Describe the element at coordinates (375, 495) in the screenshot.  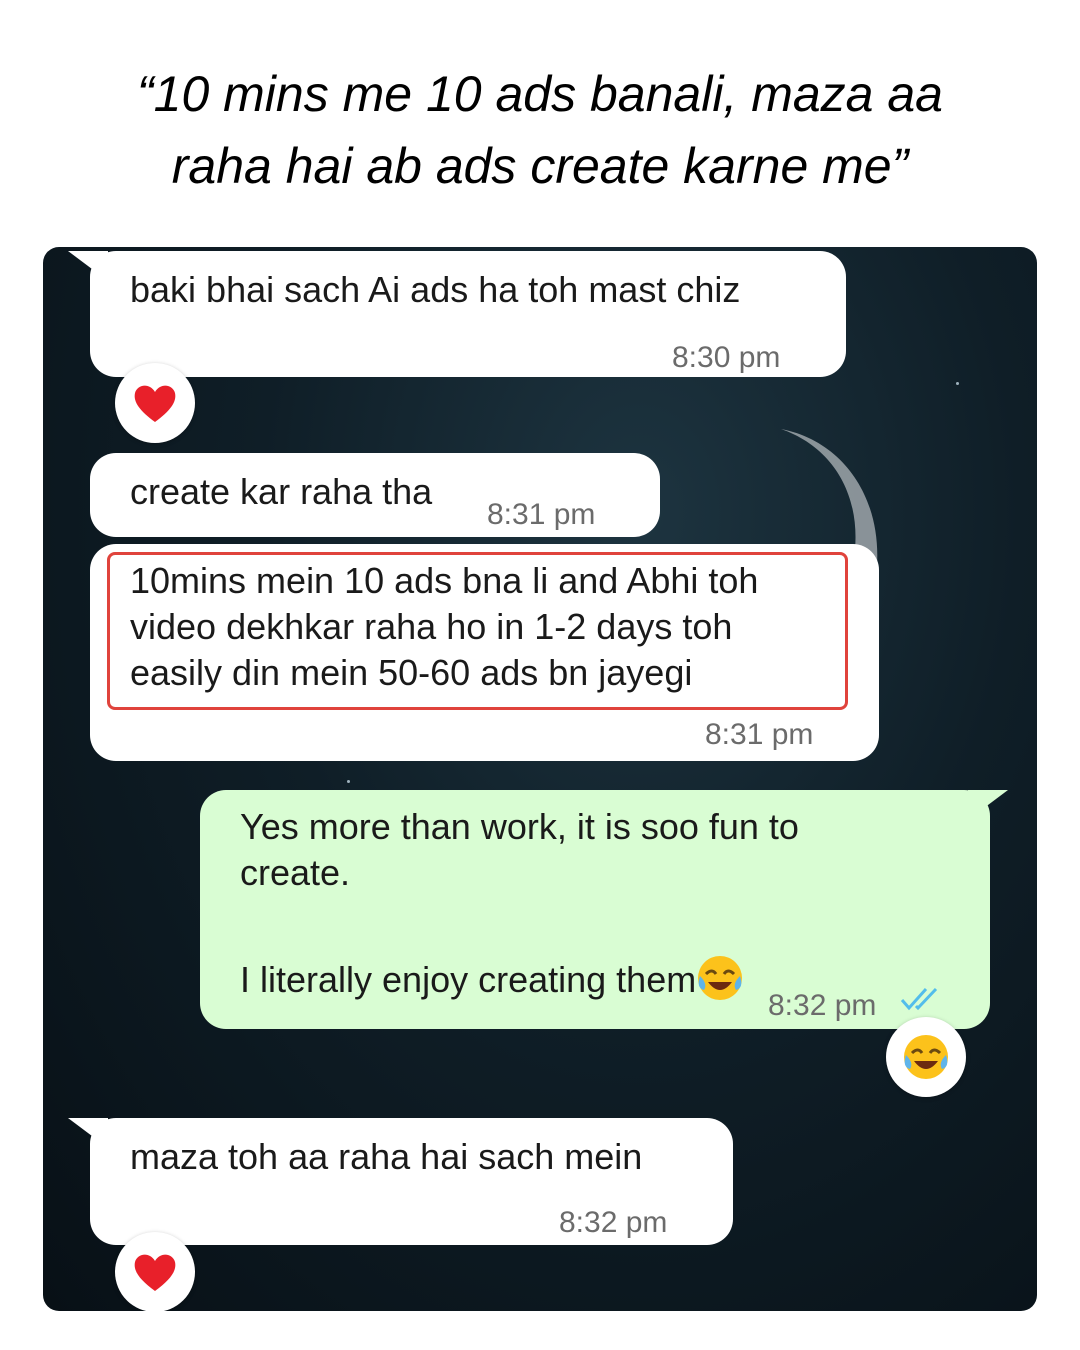
I see `incoming-message-bubble: create kar raha tha 8:31 pm` at that location.